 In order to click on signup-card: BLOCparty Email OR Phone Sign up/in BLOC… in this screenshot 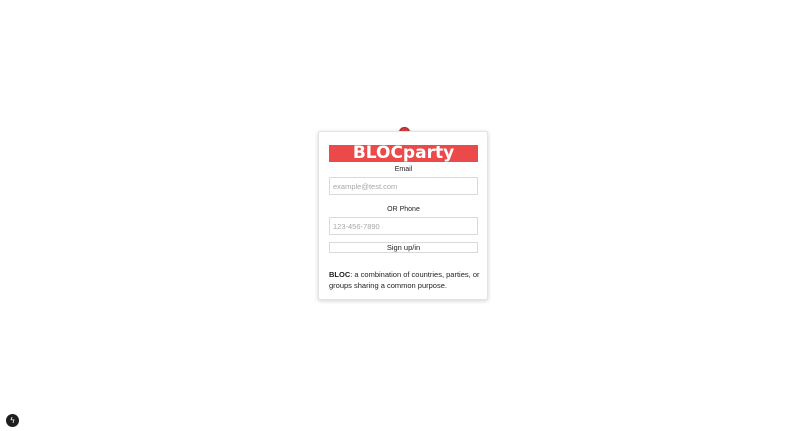, I will do `click(403, 215)`.